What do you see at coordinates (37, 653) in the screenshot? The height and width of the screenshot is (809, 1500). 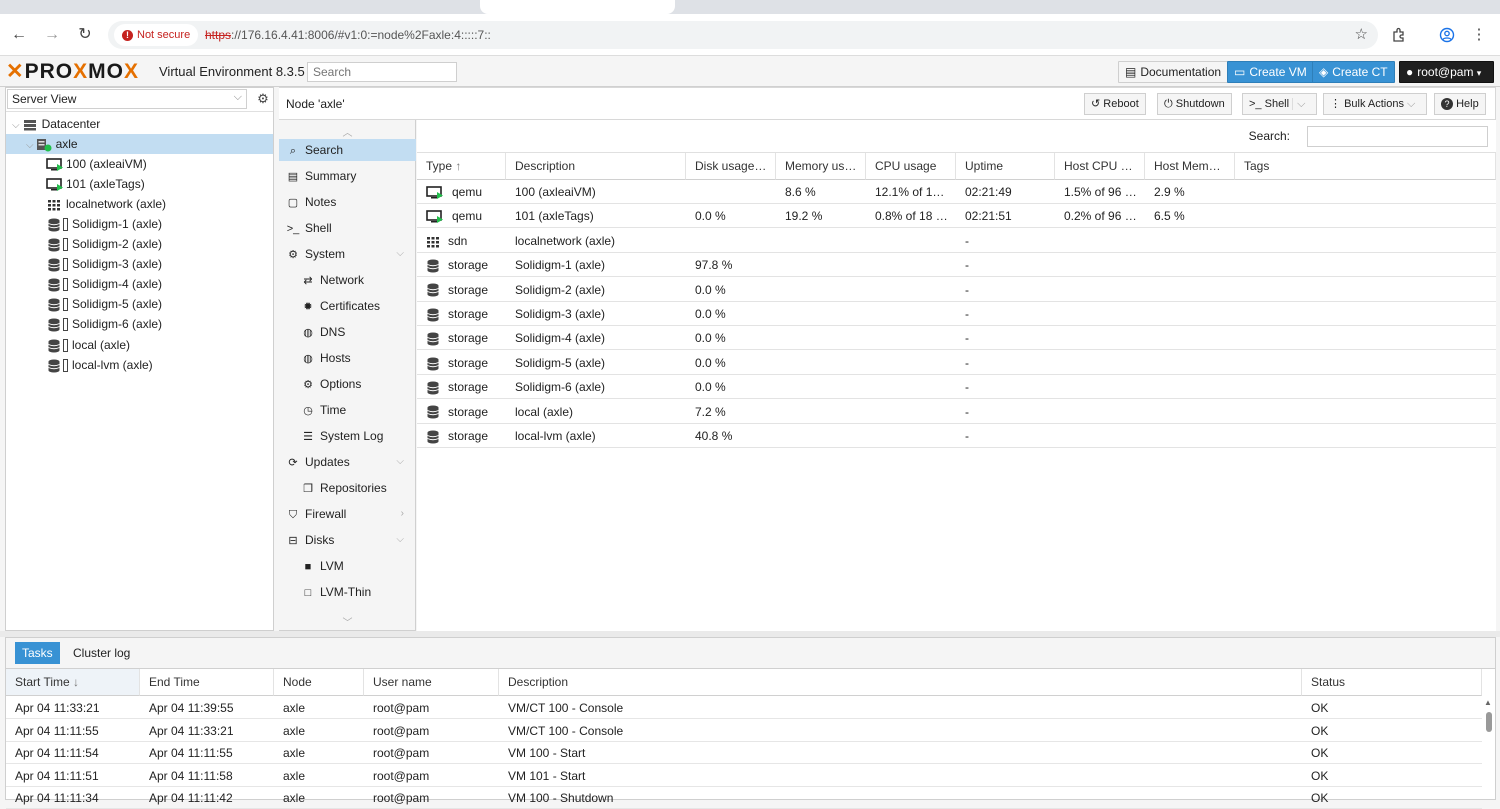 I see `tab-tasks: Tasks` at bounding box center [37, 653].